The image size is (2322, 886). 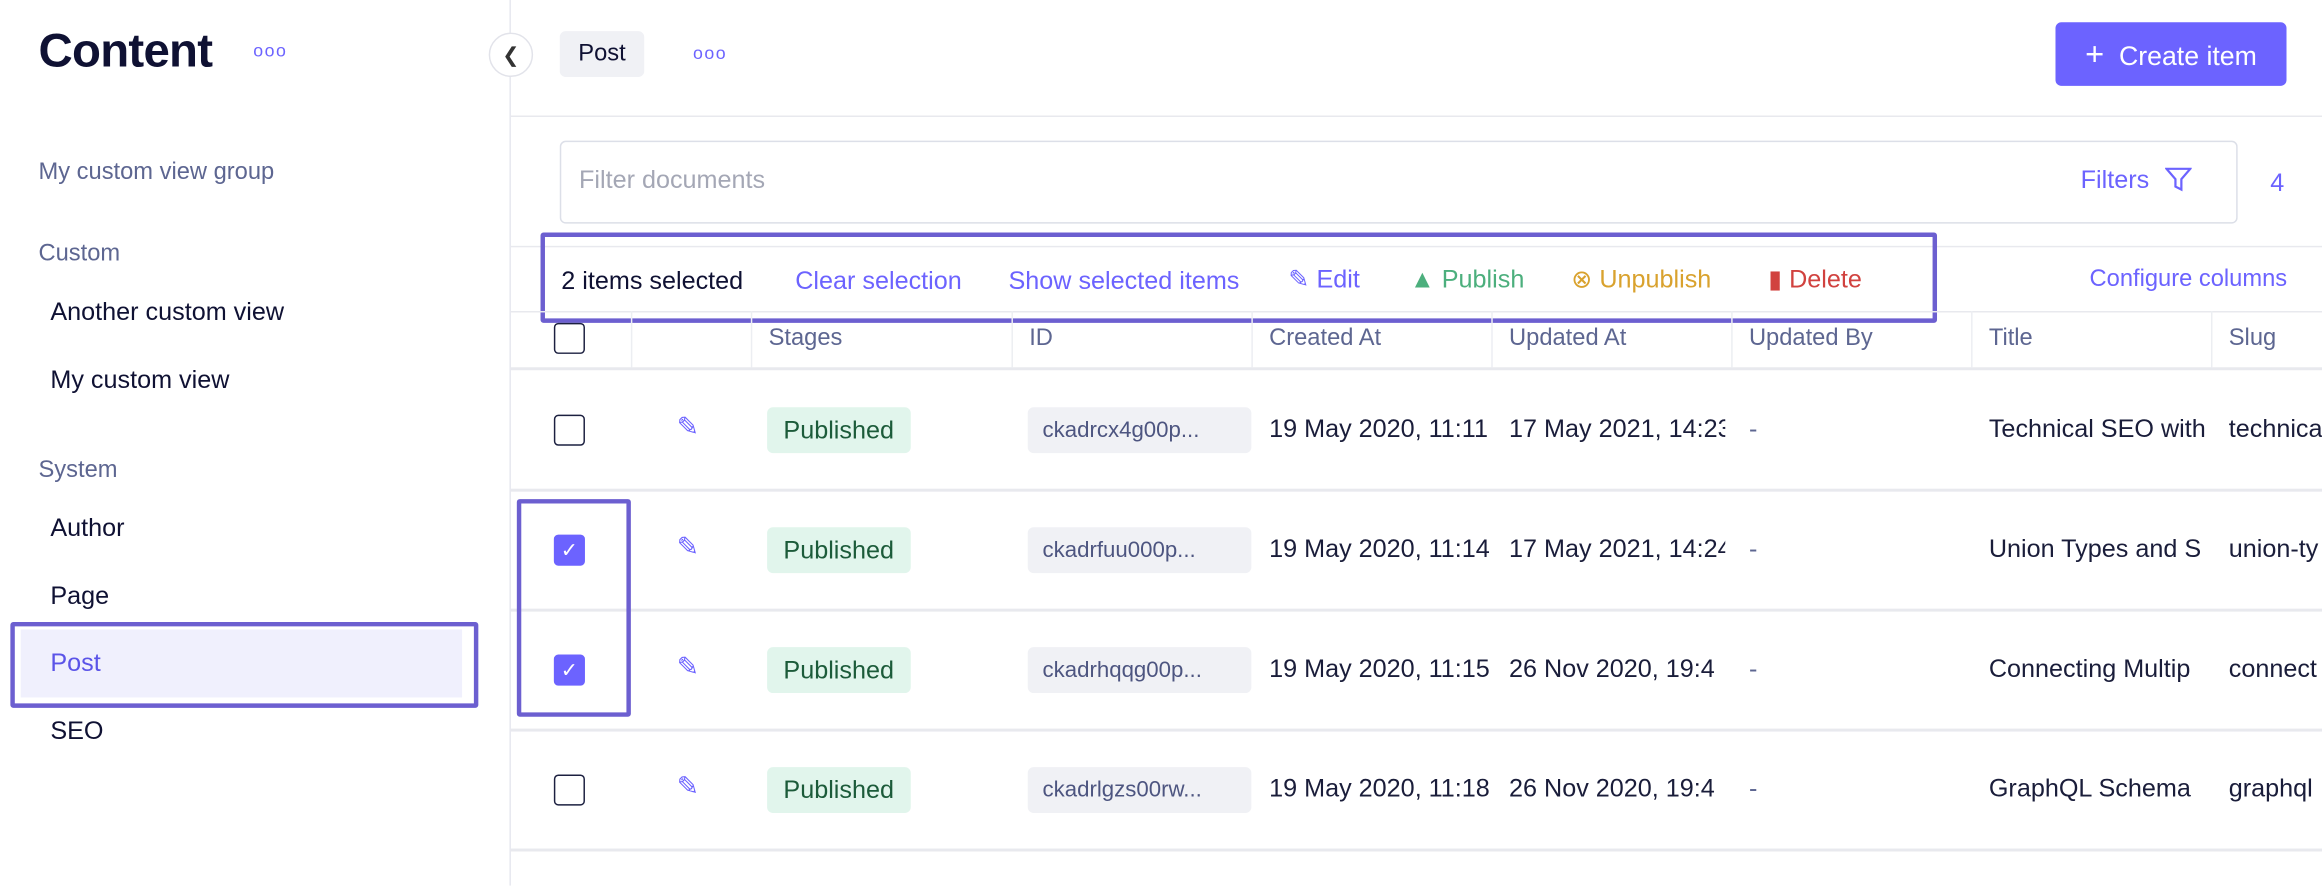 I want to click on create-item-button: + Create item, so click(x=2171, y=54).